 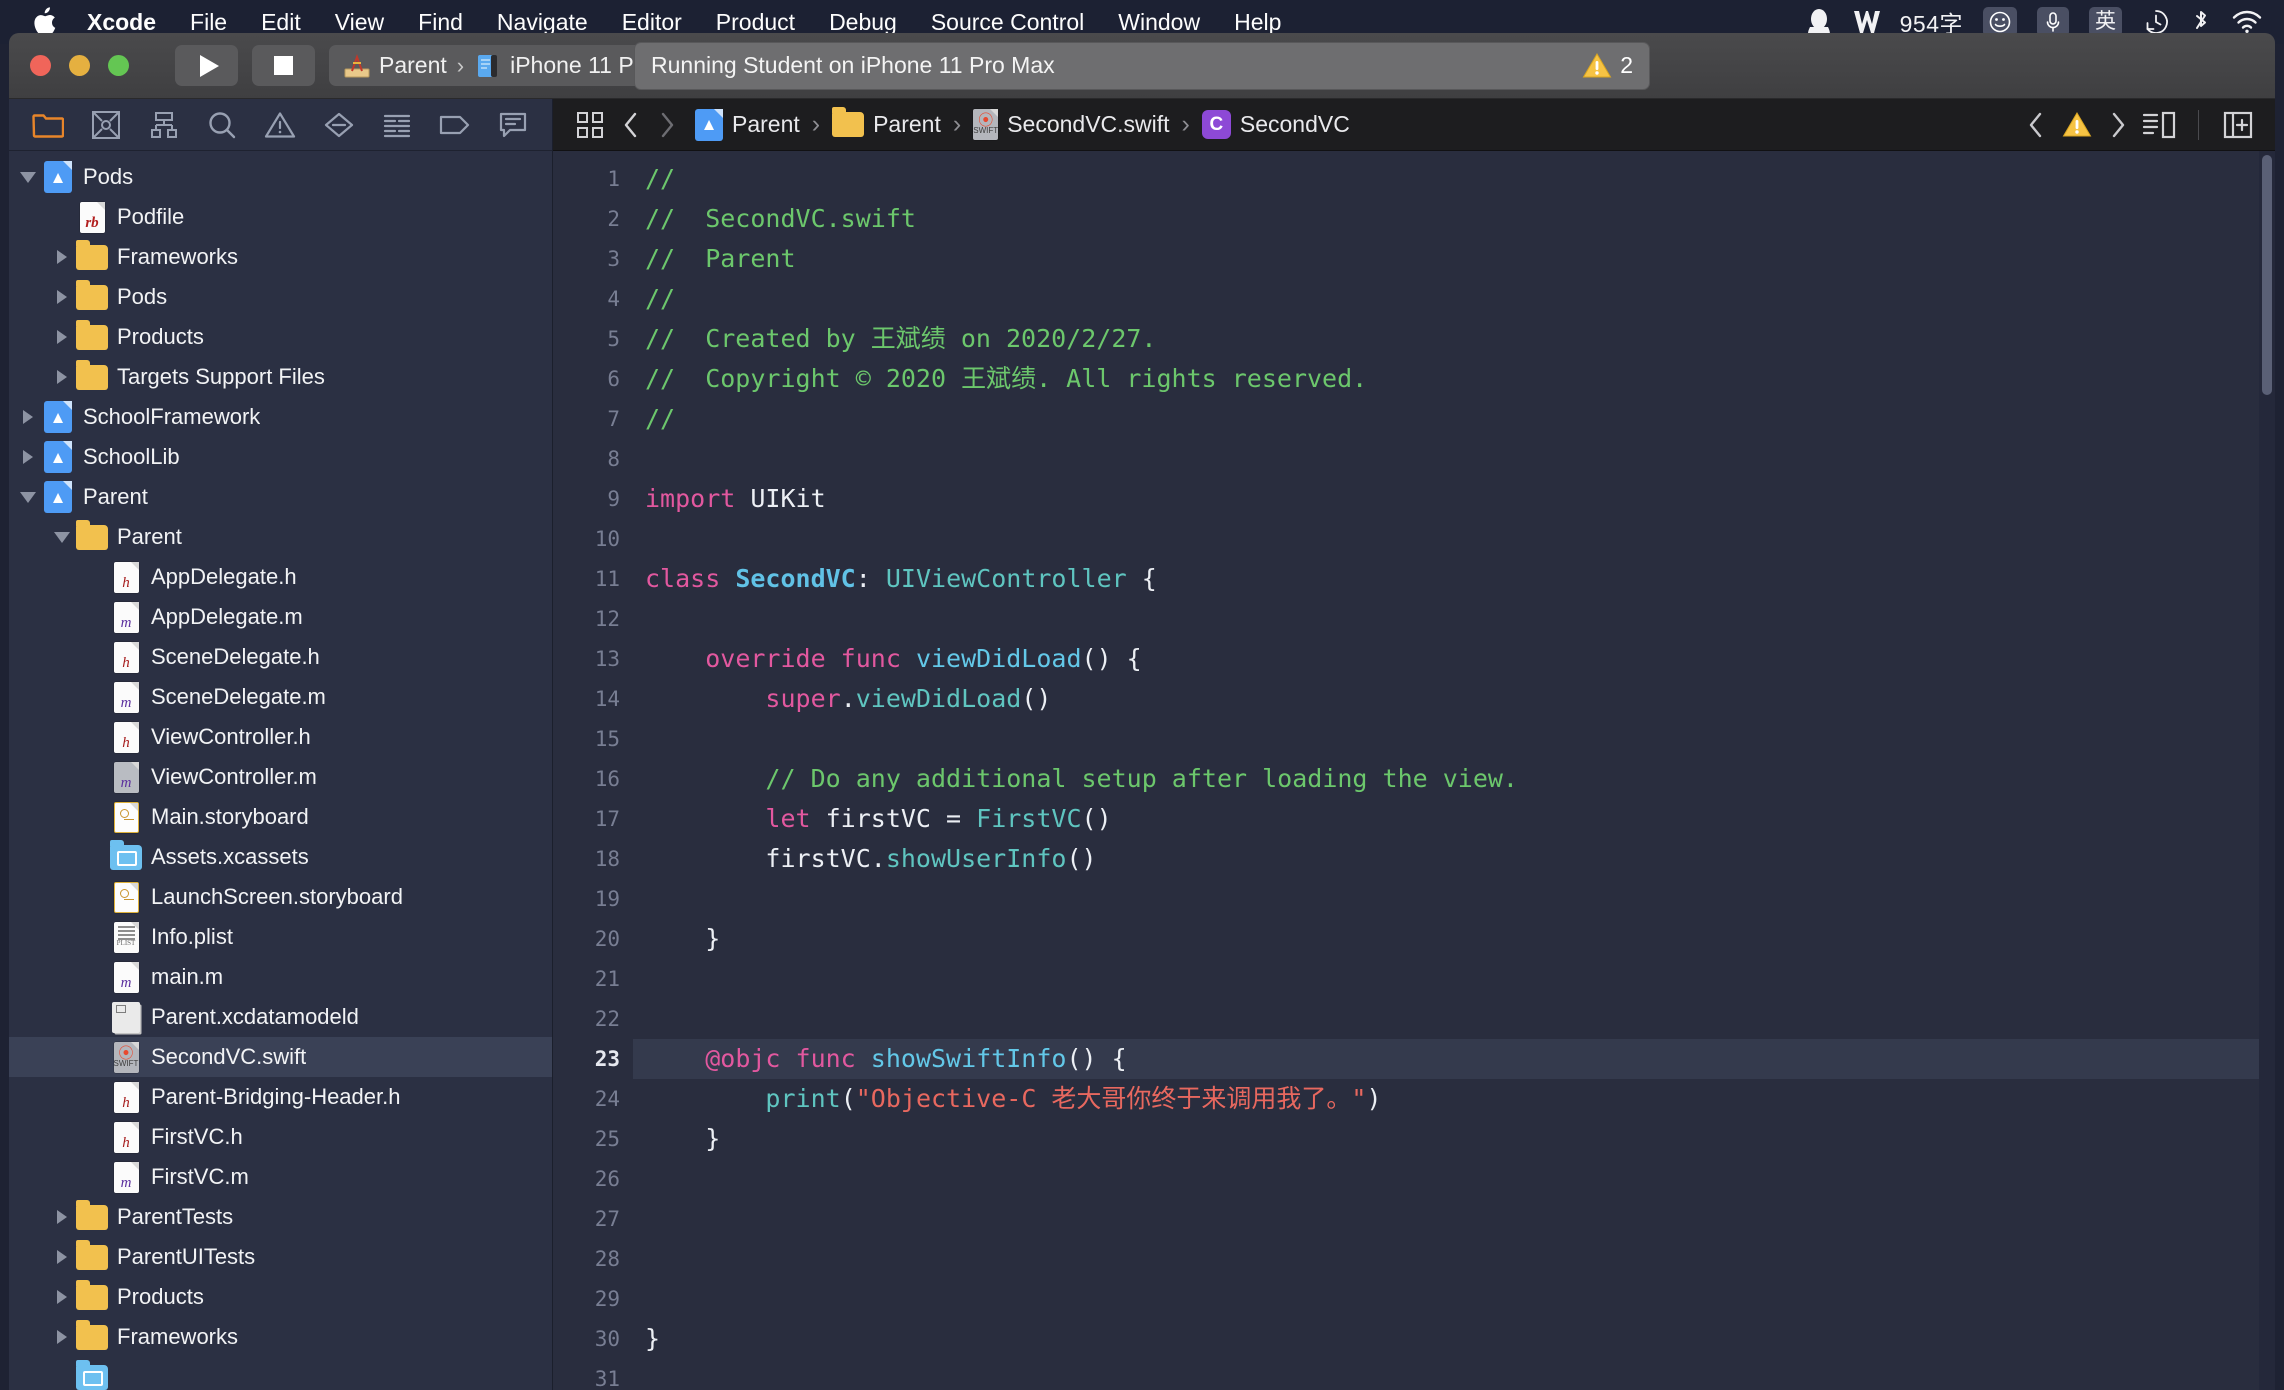 What do you see at coordinates (280, 857) in the screenshot?
I see `list-item: Assets.xcassets` at bounding box center [280, 857].